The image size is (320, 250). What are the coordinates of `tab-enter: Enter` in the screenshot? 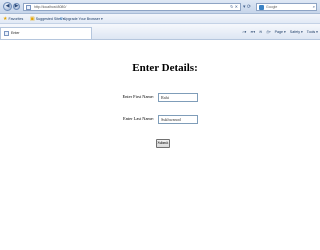 It's located at (46, 33).